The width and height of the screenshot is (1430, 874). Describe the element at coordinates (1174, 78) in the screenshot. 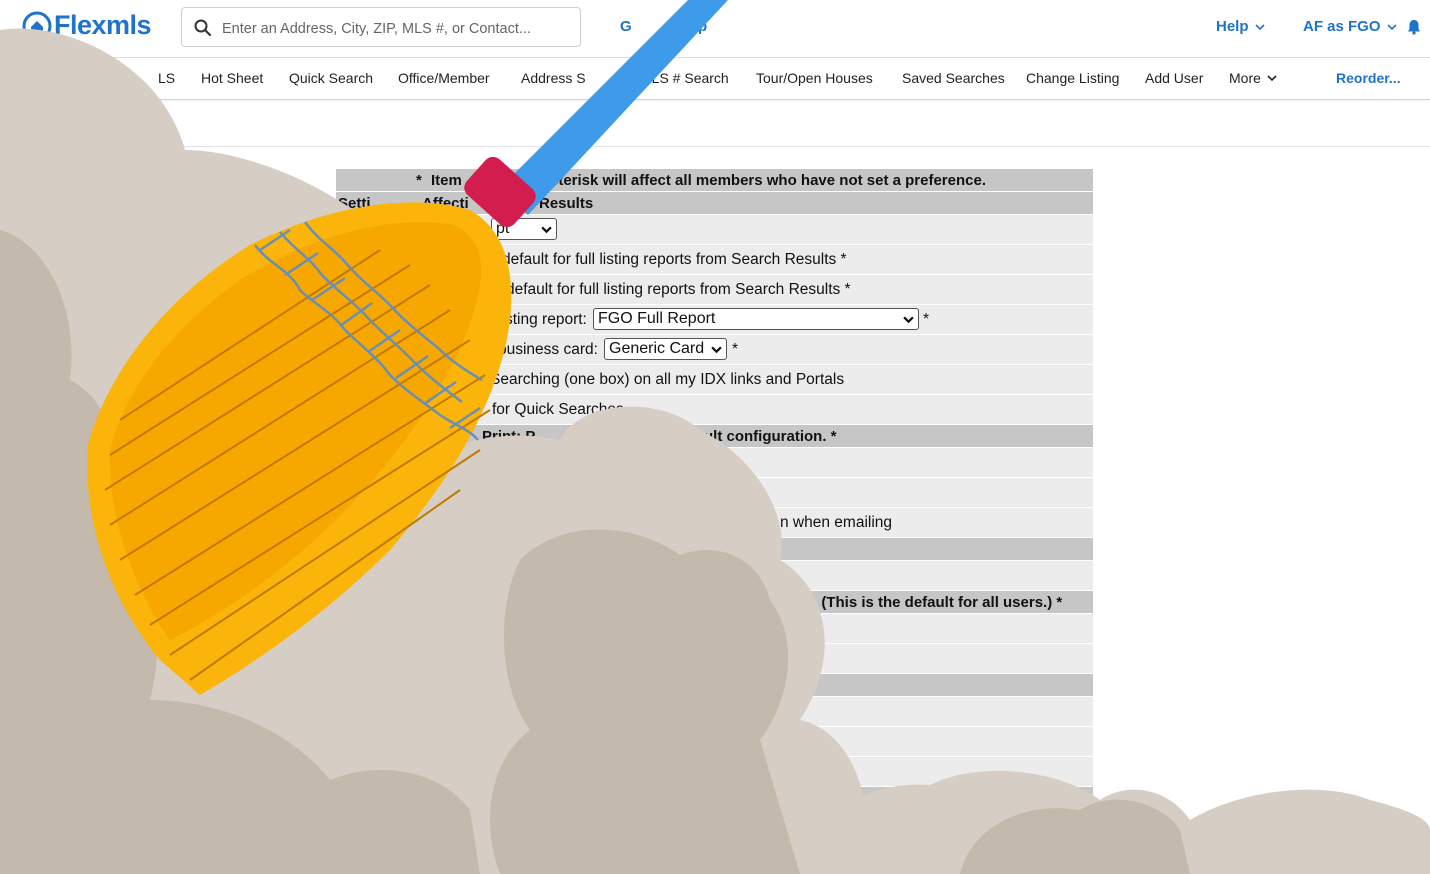

I see `nav-item-add-user: Add User` at that location.